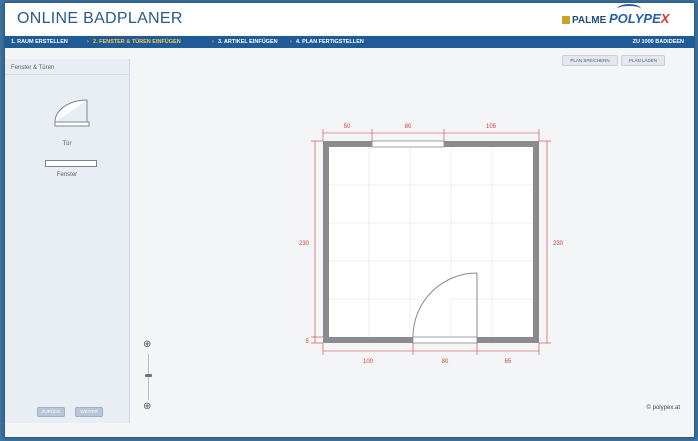  I want to click on save-plan-button: PLAN SPEICHERN, so click(590, 60).